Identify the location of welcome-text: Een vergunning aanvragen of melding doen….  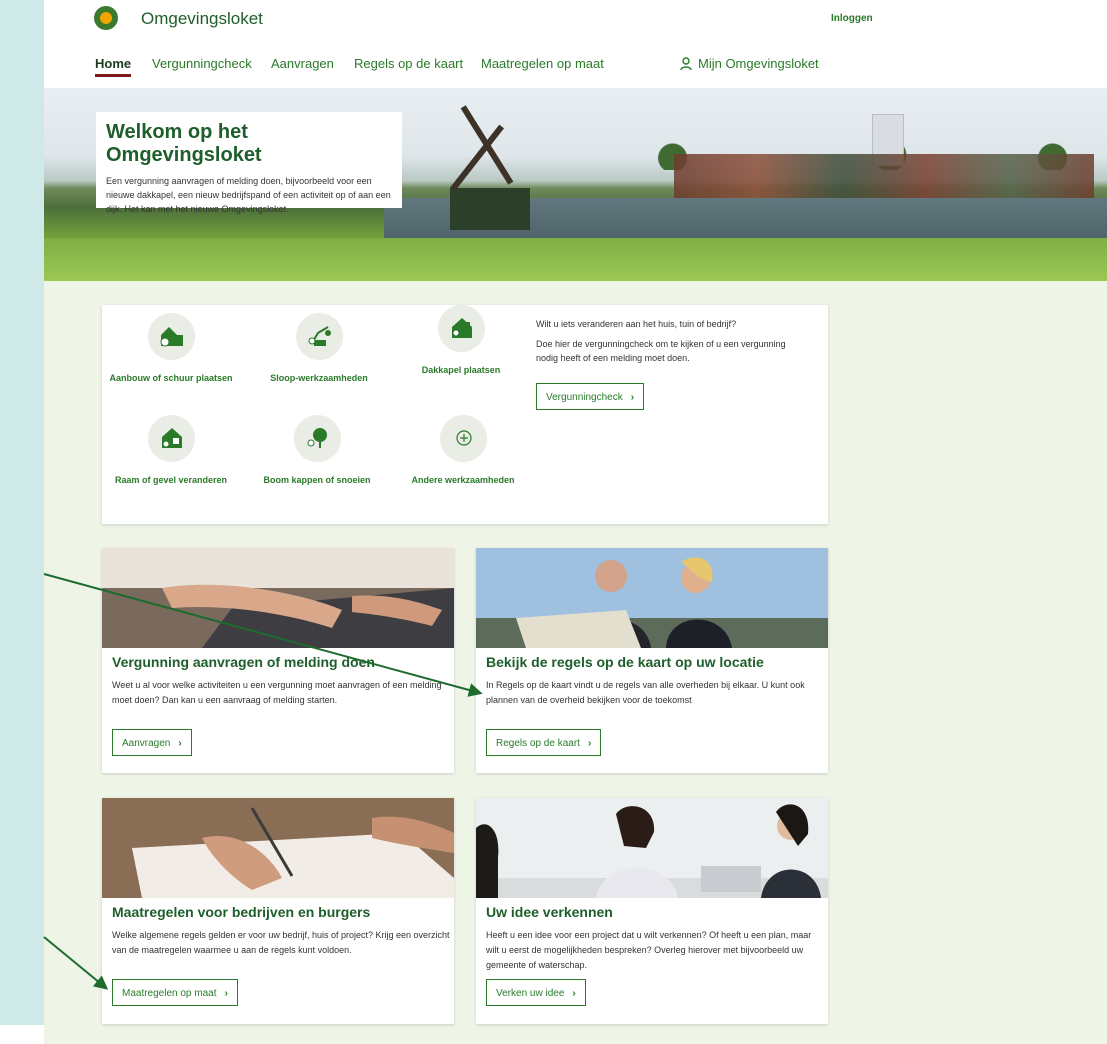
(248, 195).